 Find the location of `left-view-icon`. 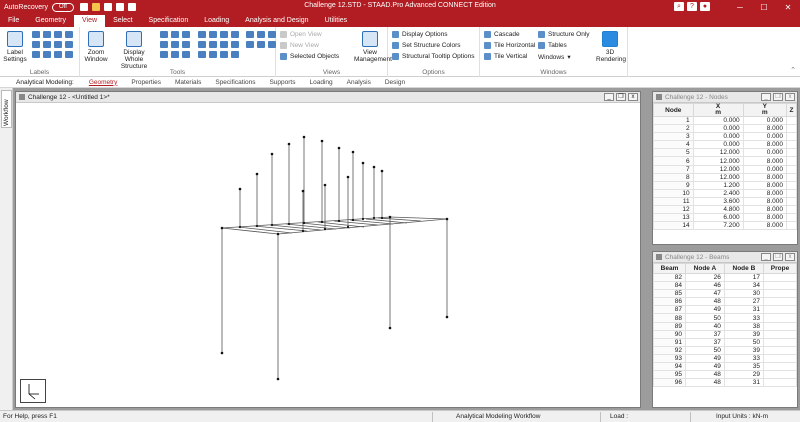

left-view-icon is located at coordinates (224, 34).